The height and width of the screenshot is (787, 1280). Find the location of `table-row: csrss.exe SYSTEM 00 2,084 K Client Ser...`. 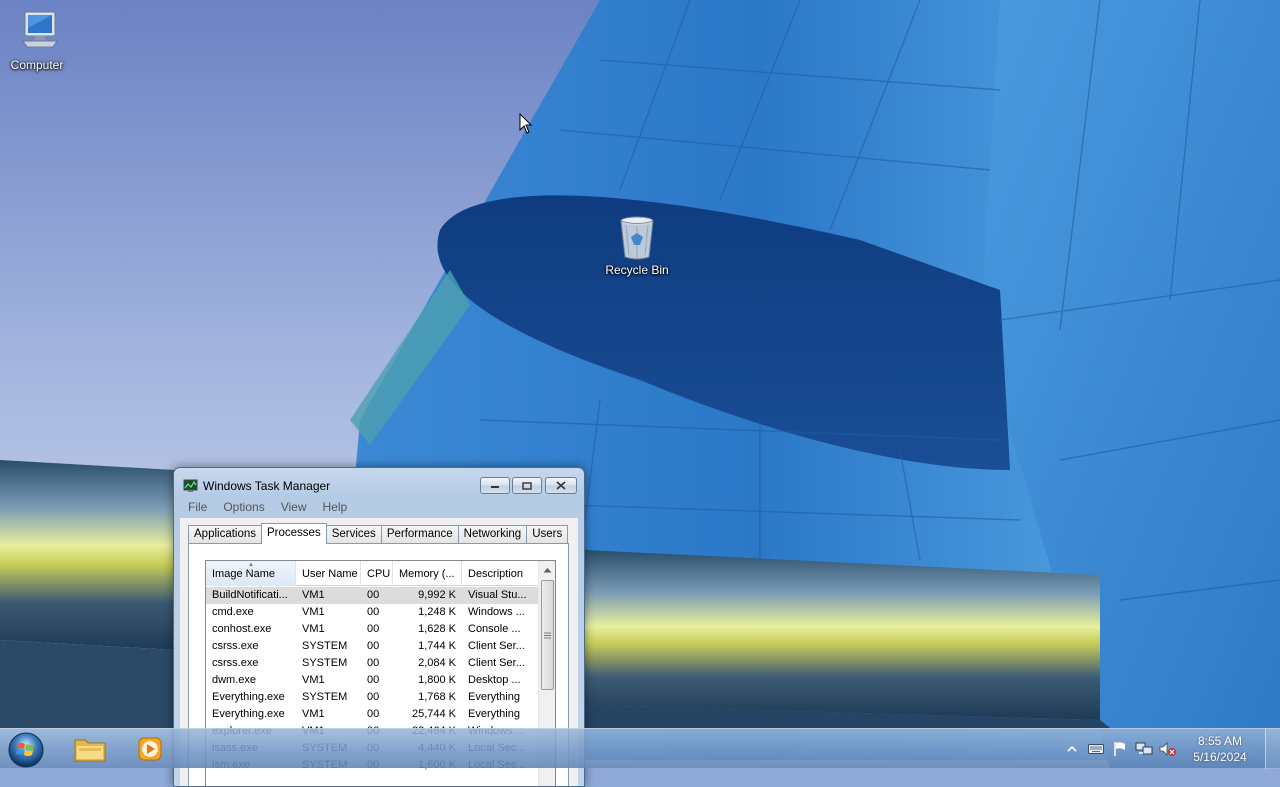

table-row: csrss.exe SYSTEM 00 2,084 K Client Ser... is located at coordinates (372, 663).